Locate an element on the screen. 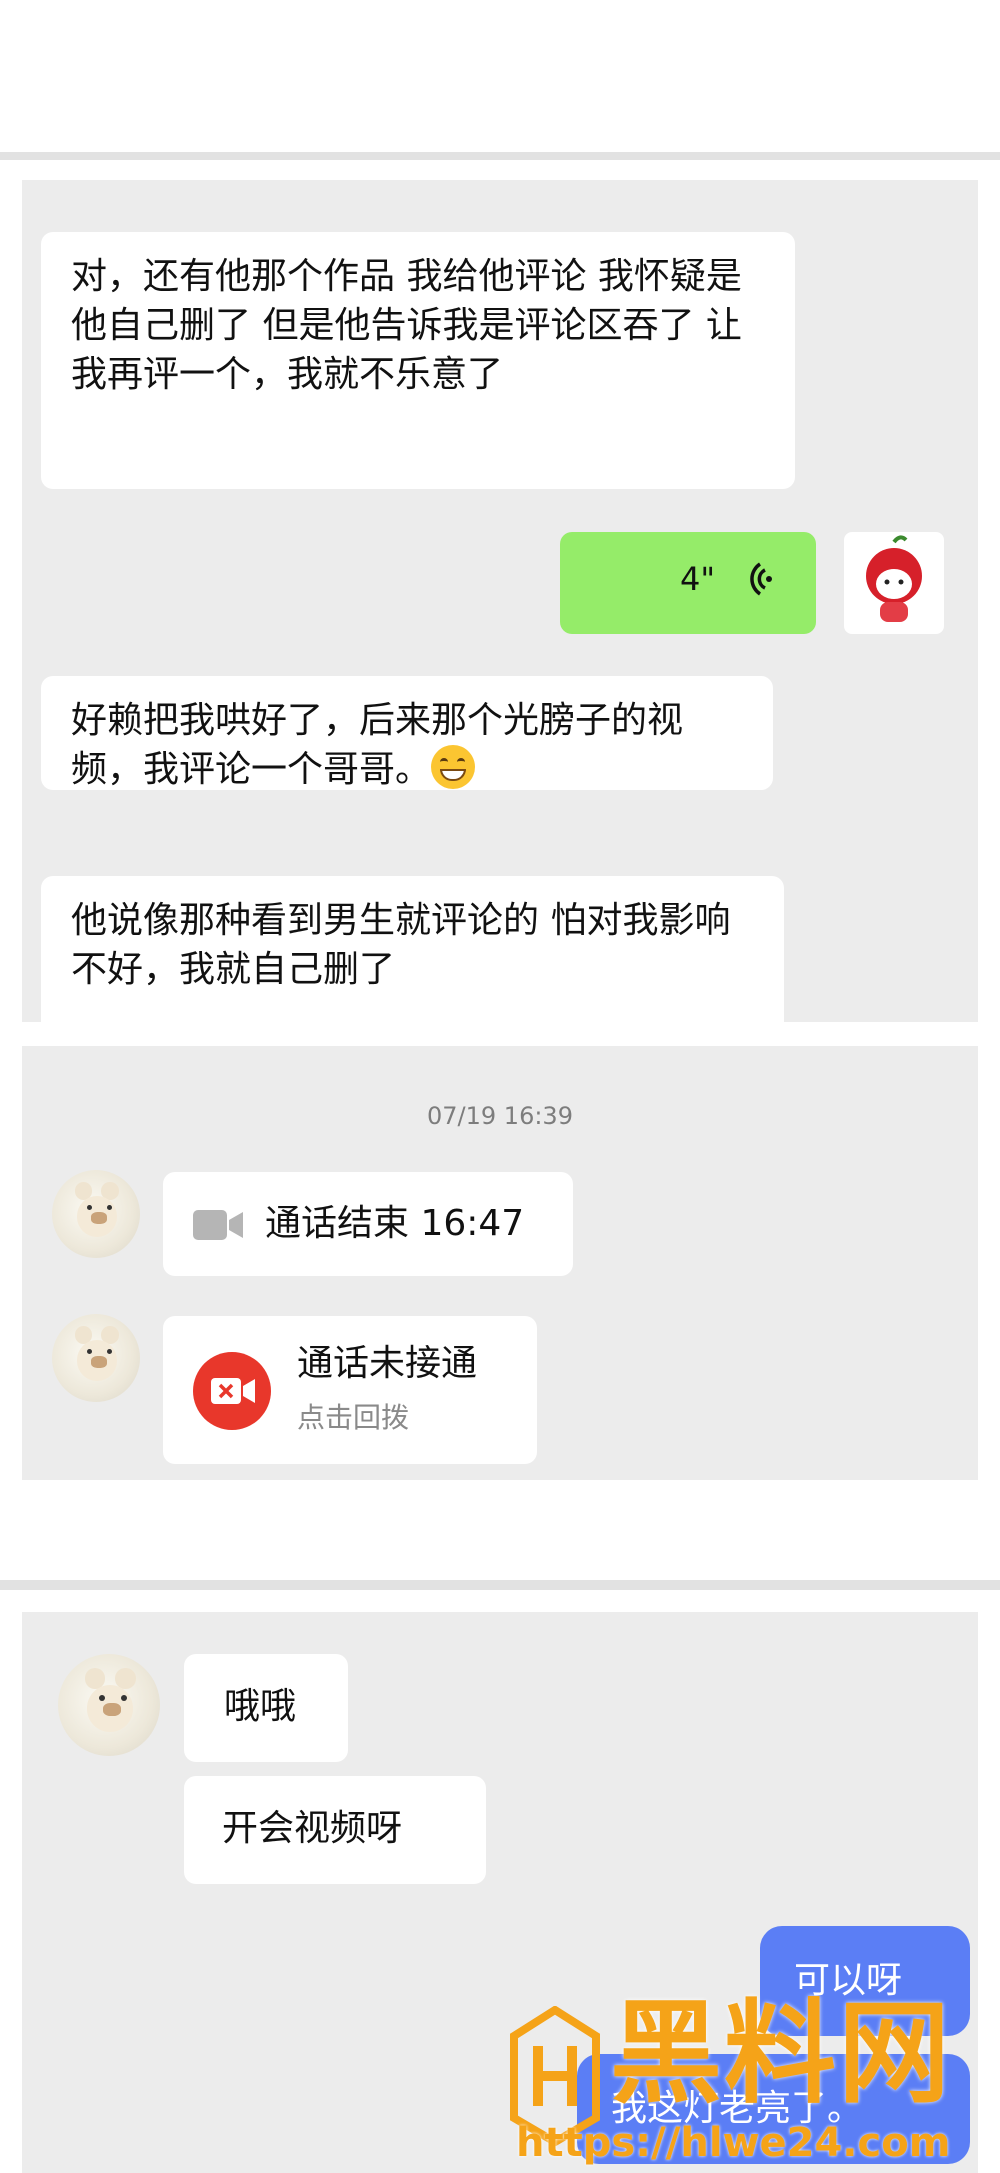 The height and width of the screenshot is (2173, 1000). chat-timestamp: 07/19 16:39 is located at coordinates (500, 1116).